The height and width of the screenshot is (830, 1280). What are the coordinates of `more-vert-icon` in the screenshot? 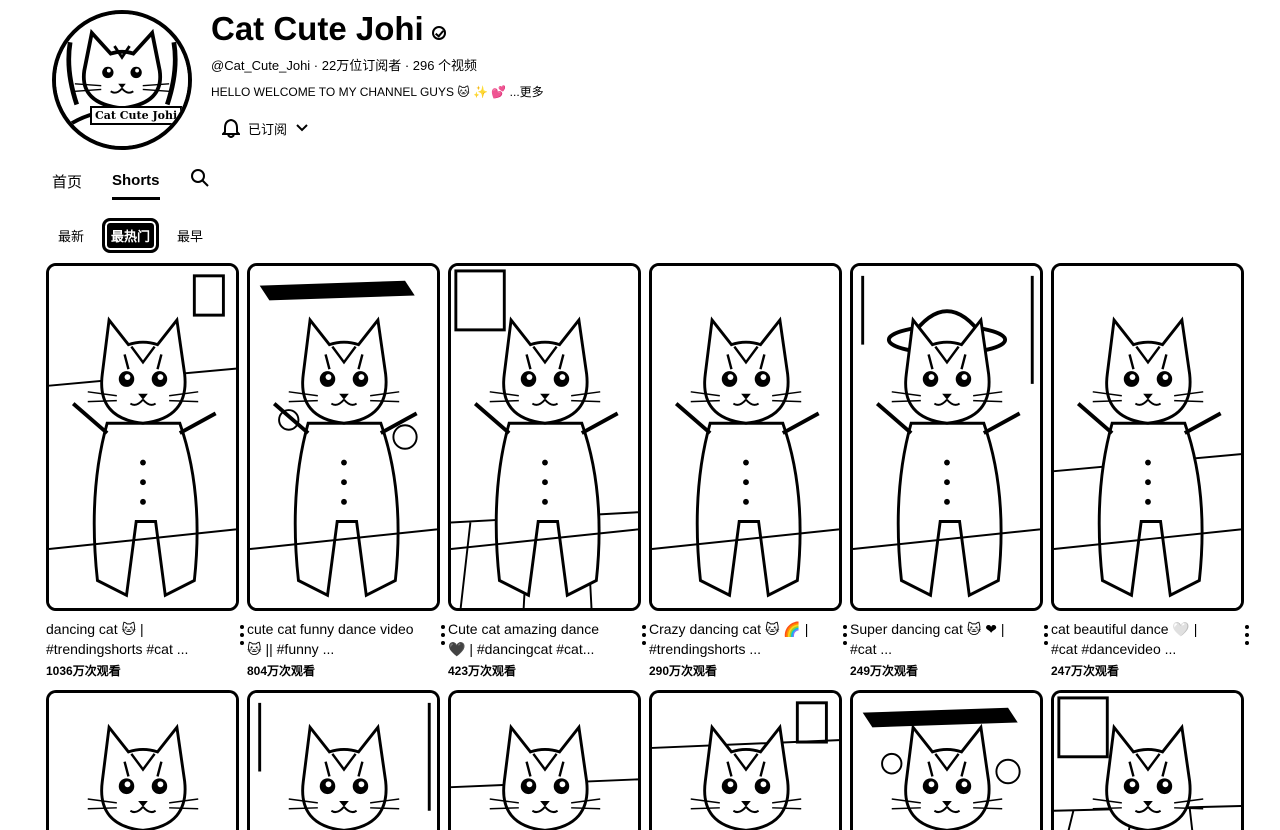 It's located at (1247, 635).